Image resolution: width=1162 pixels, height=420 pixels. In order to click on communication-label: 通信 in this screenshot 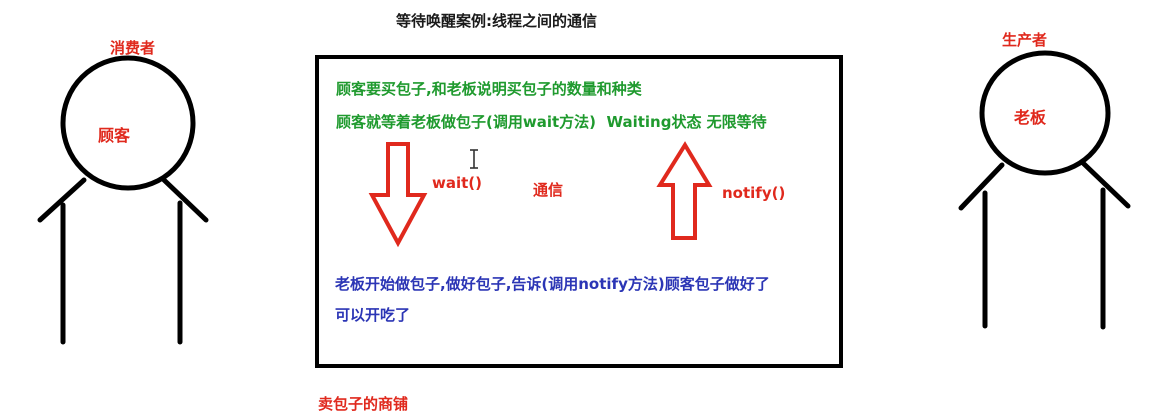, I will do `click(548, 190)`.